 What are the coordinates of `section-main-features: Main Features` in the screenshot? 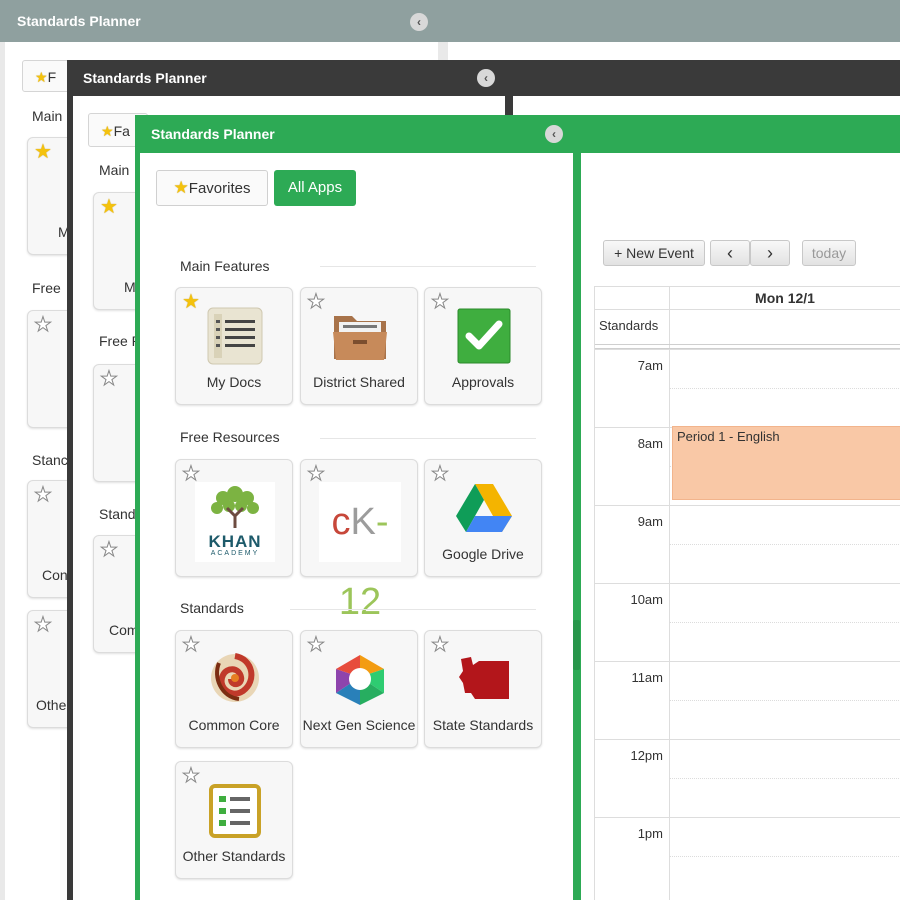 It's located at (225, 266).